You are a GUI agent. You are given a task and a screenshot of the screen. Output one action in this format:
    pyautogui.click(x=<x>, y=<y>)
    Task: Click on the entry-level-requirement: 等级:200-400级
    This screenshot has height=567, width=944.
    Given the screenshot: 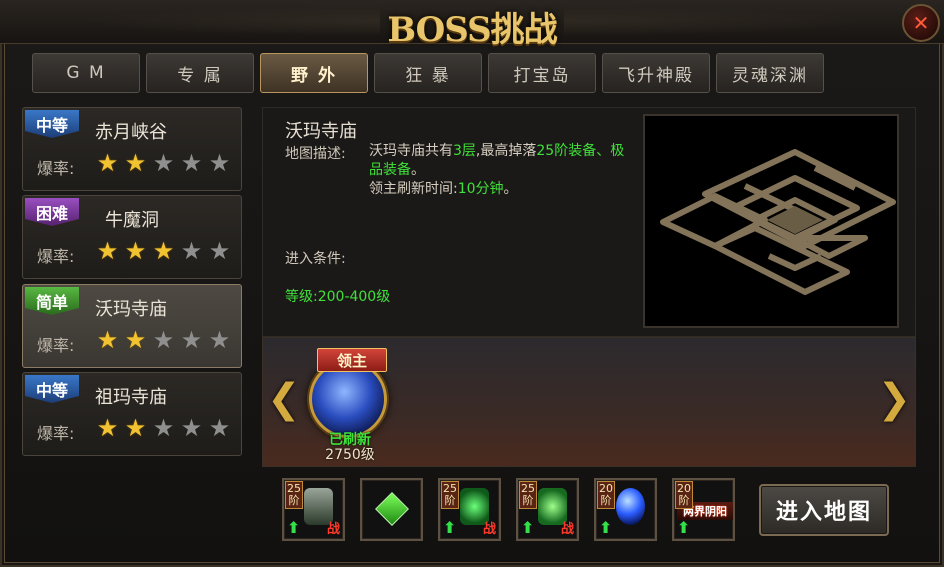 What is the action you would take?
    pyautogui.click(x=338, y=297)
    